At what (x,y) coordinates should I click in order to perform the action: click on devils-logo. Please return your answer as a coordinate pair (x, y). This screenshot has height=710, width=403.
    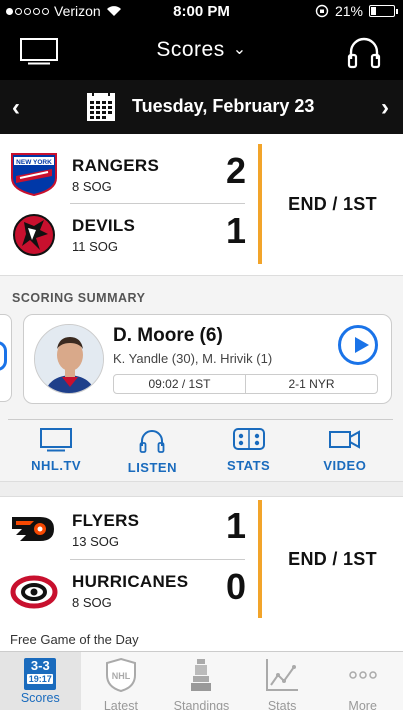
    Looking at the image, I should click on (34, 235).